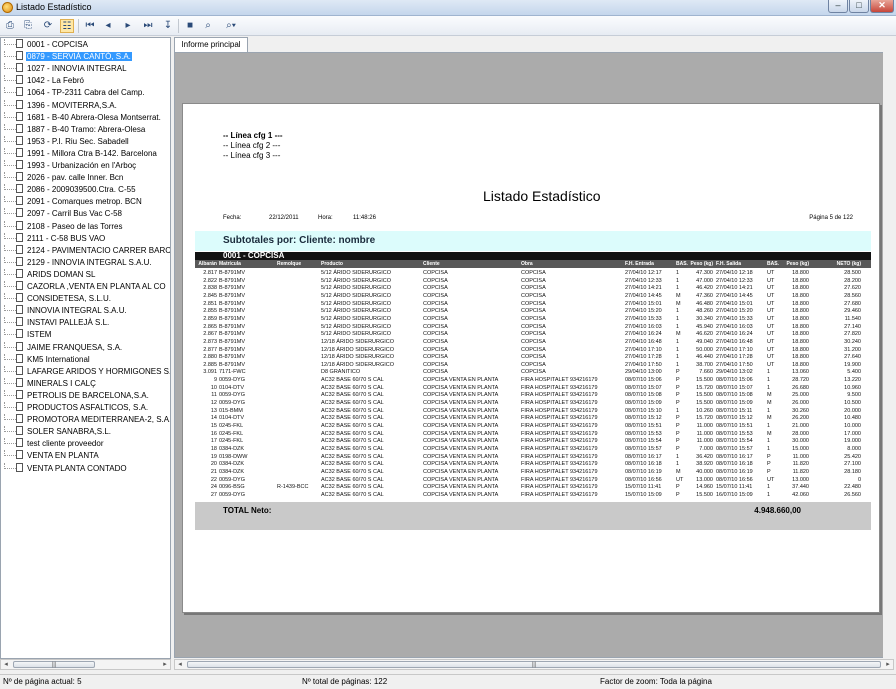 The width and height of the screenshot is (896, 689). I want to click on col-neto: 27.620, so click(852, 288).